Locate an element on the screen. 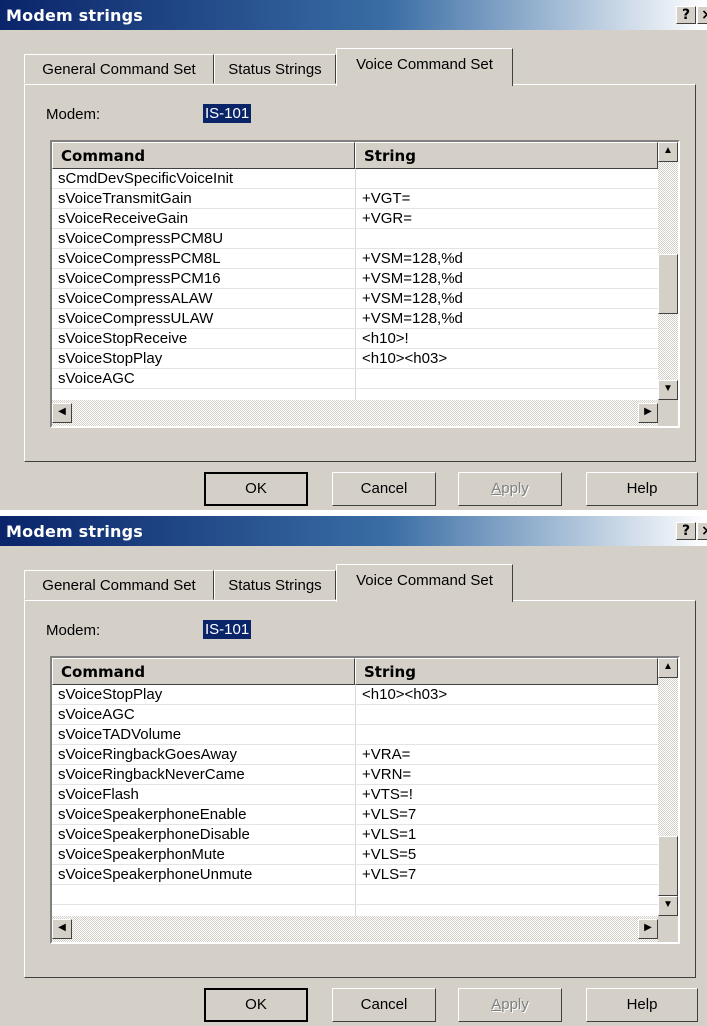 This screenshot has width=707, height=1026. list-row: sVoiceFlash +VTS=! is located at coordinates (355, 795).